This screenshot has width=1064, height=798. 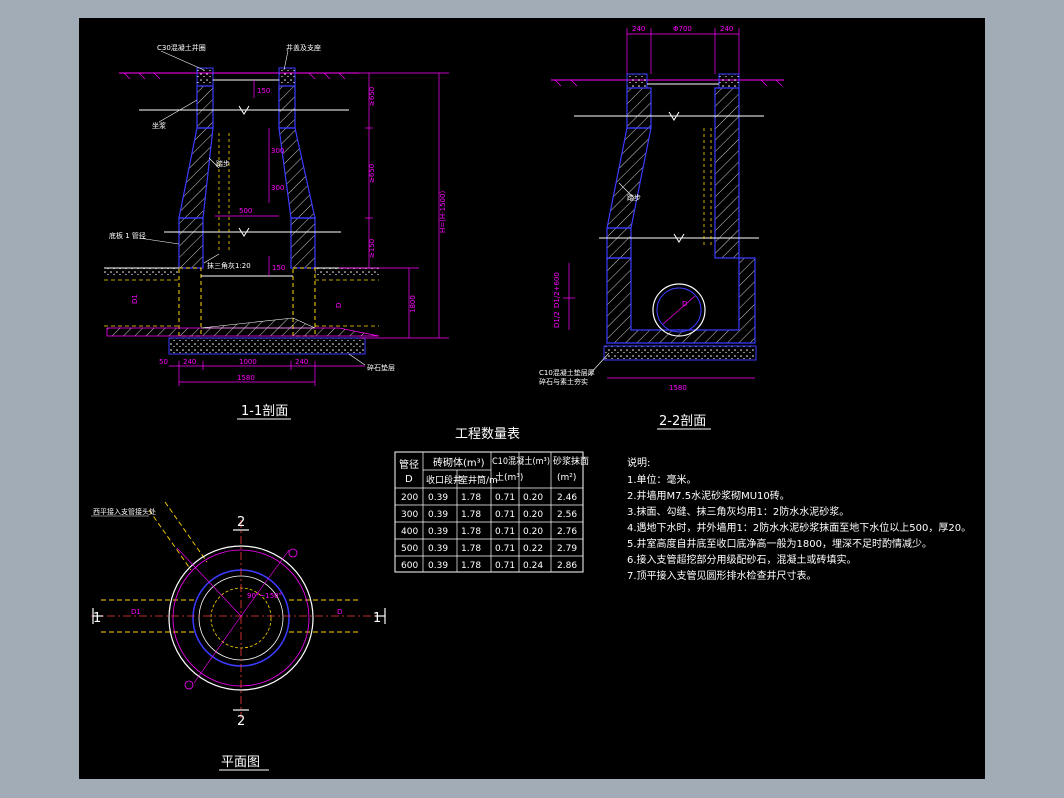 I want to click on table-cell: 0.24, so click(x=533, y=566).